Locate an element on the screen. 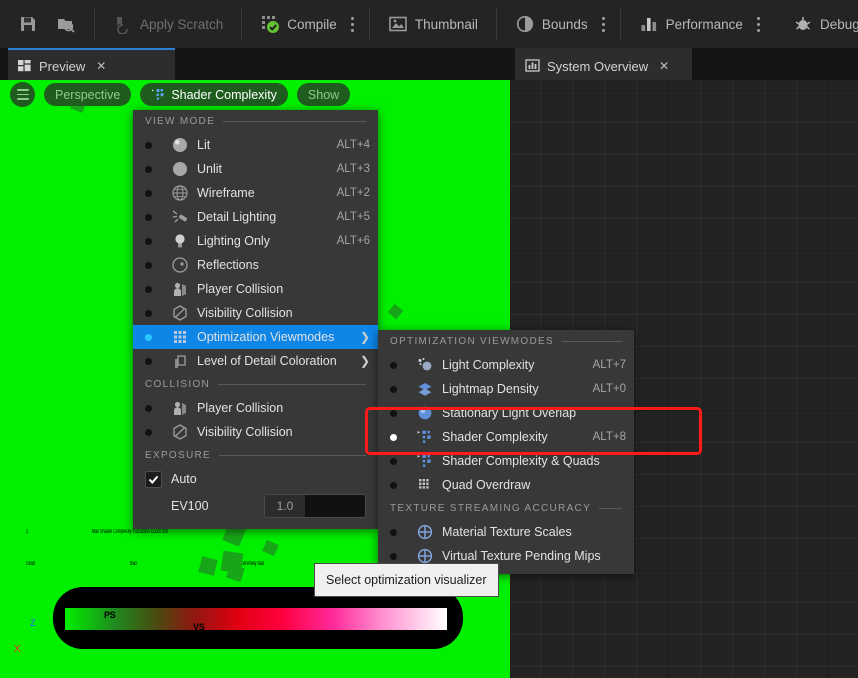  submenu-item-shader-complexity: Shader Complexity ALT+8 is located at coordinates (506, 437).